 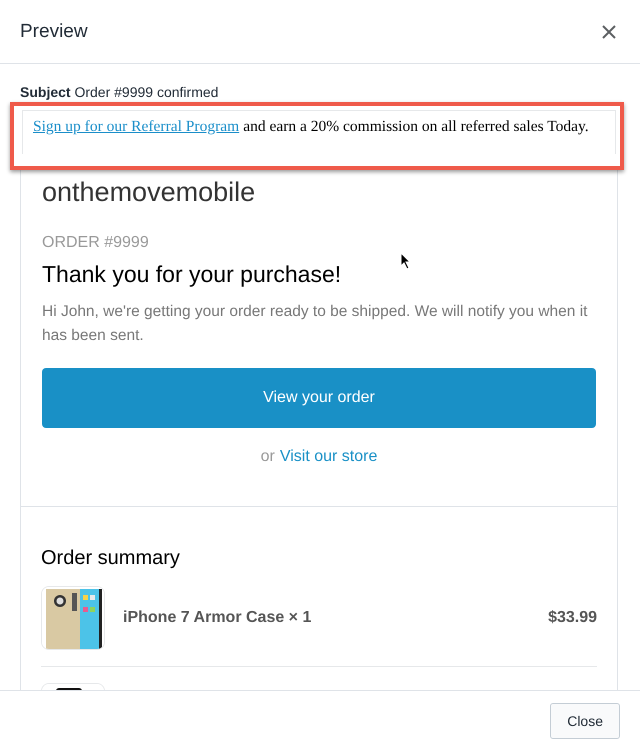 What do you see at coordinates (572, 618) in the screenshot?
I see `product-price: $33.99` at bounding box center [572, 618].